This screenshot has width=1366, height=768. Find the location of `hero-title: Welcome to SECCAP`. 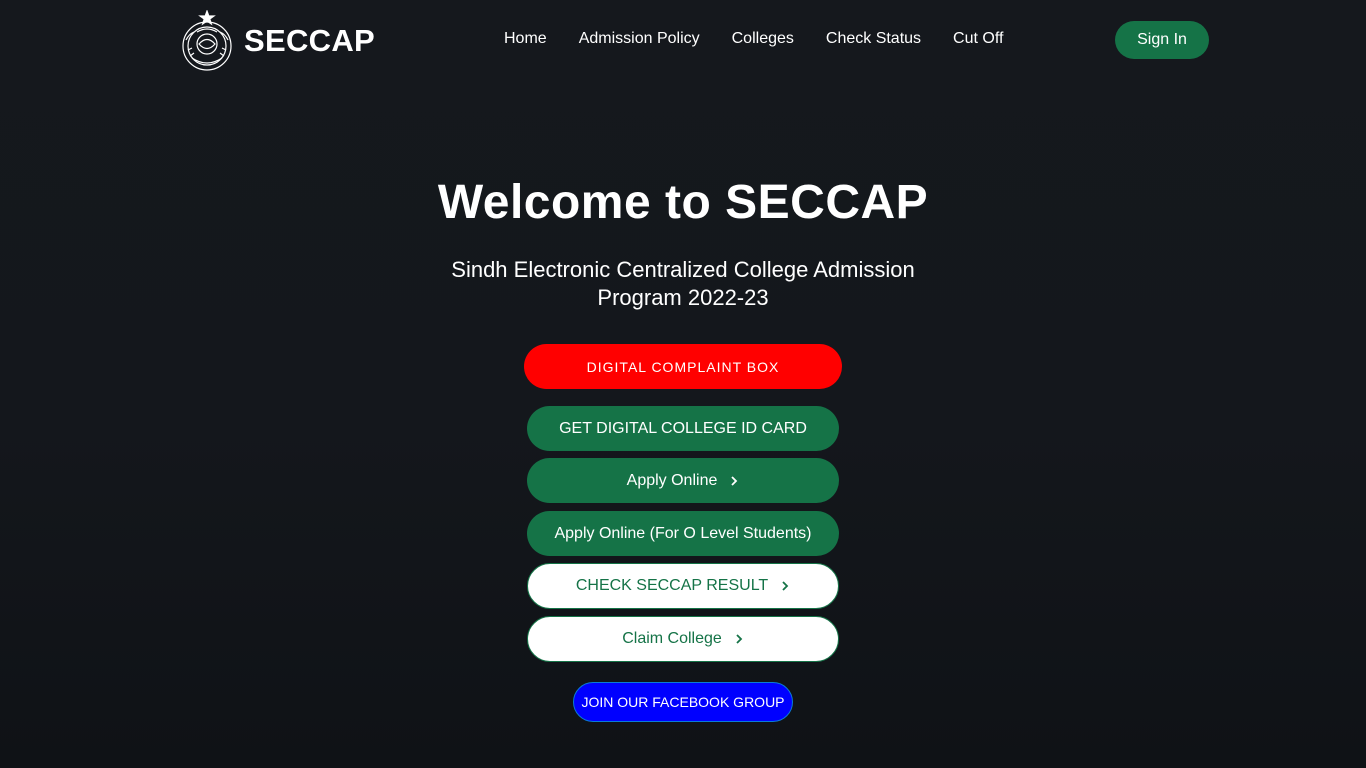

hero-title: Welcome to SECCAP is located at coordinates (683, 202).